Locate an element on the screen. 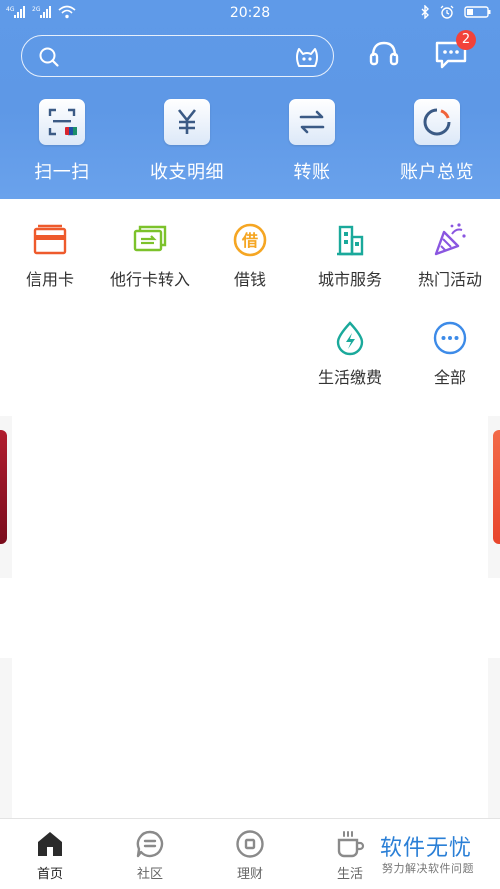  banner-next-peek is located at coordinates (496, 487).